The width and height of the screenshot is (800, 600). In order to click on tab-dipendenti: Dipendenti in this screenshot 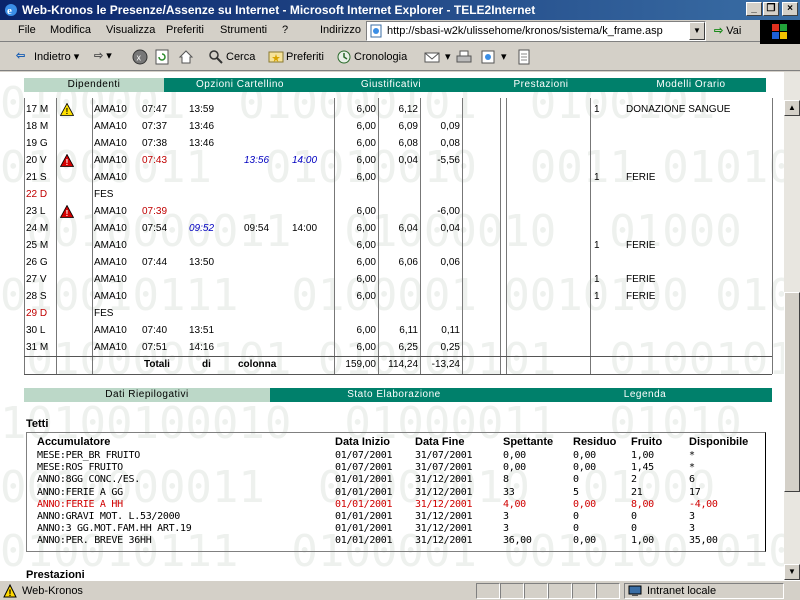, I will do `click(94, 85)`.